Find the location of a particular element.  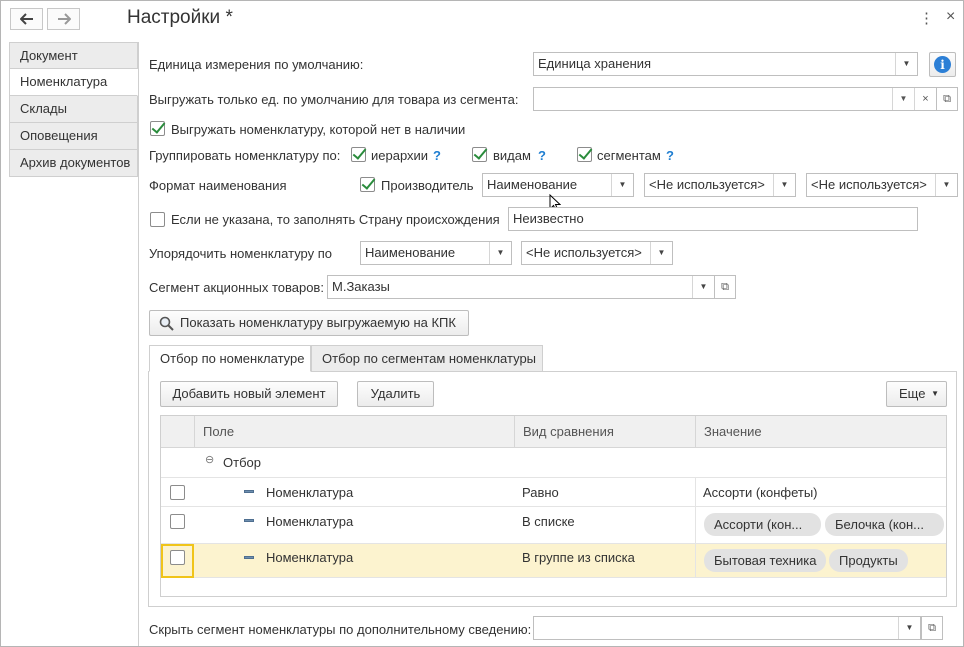

more-button: Еще ▼ is located at coordinates (916, 394).